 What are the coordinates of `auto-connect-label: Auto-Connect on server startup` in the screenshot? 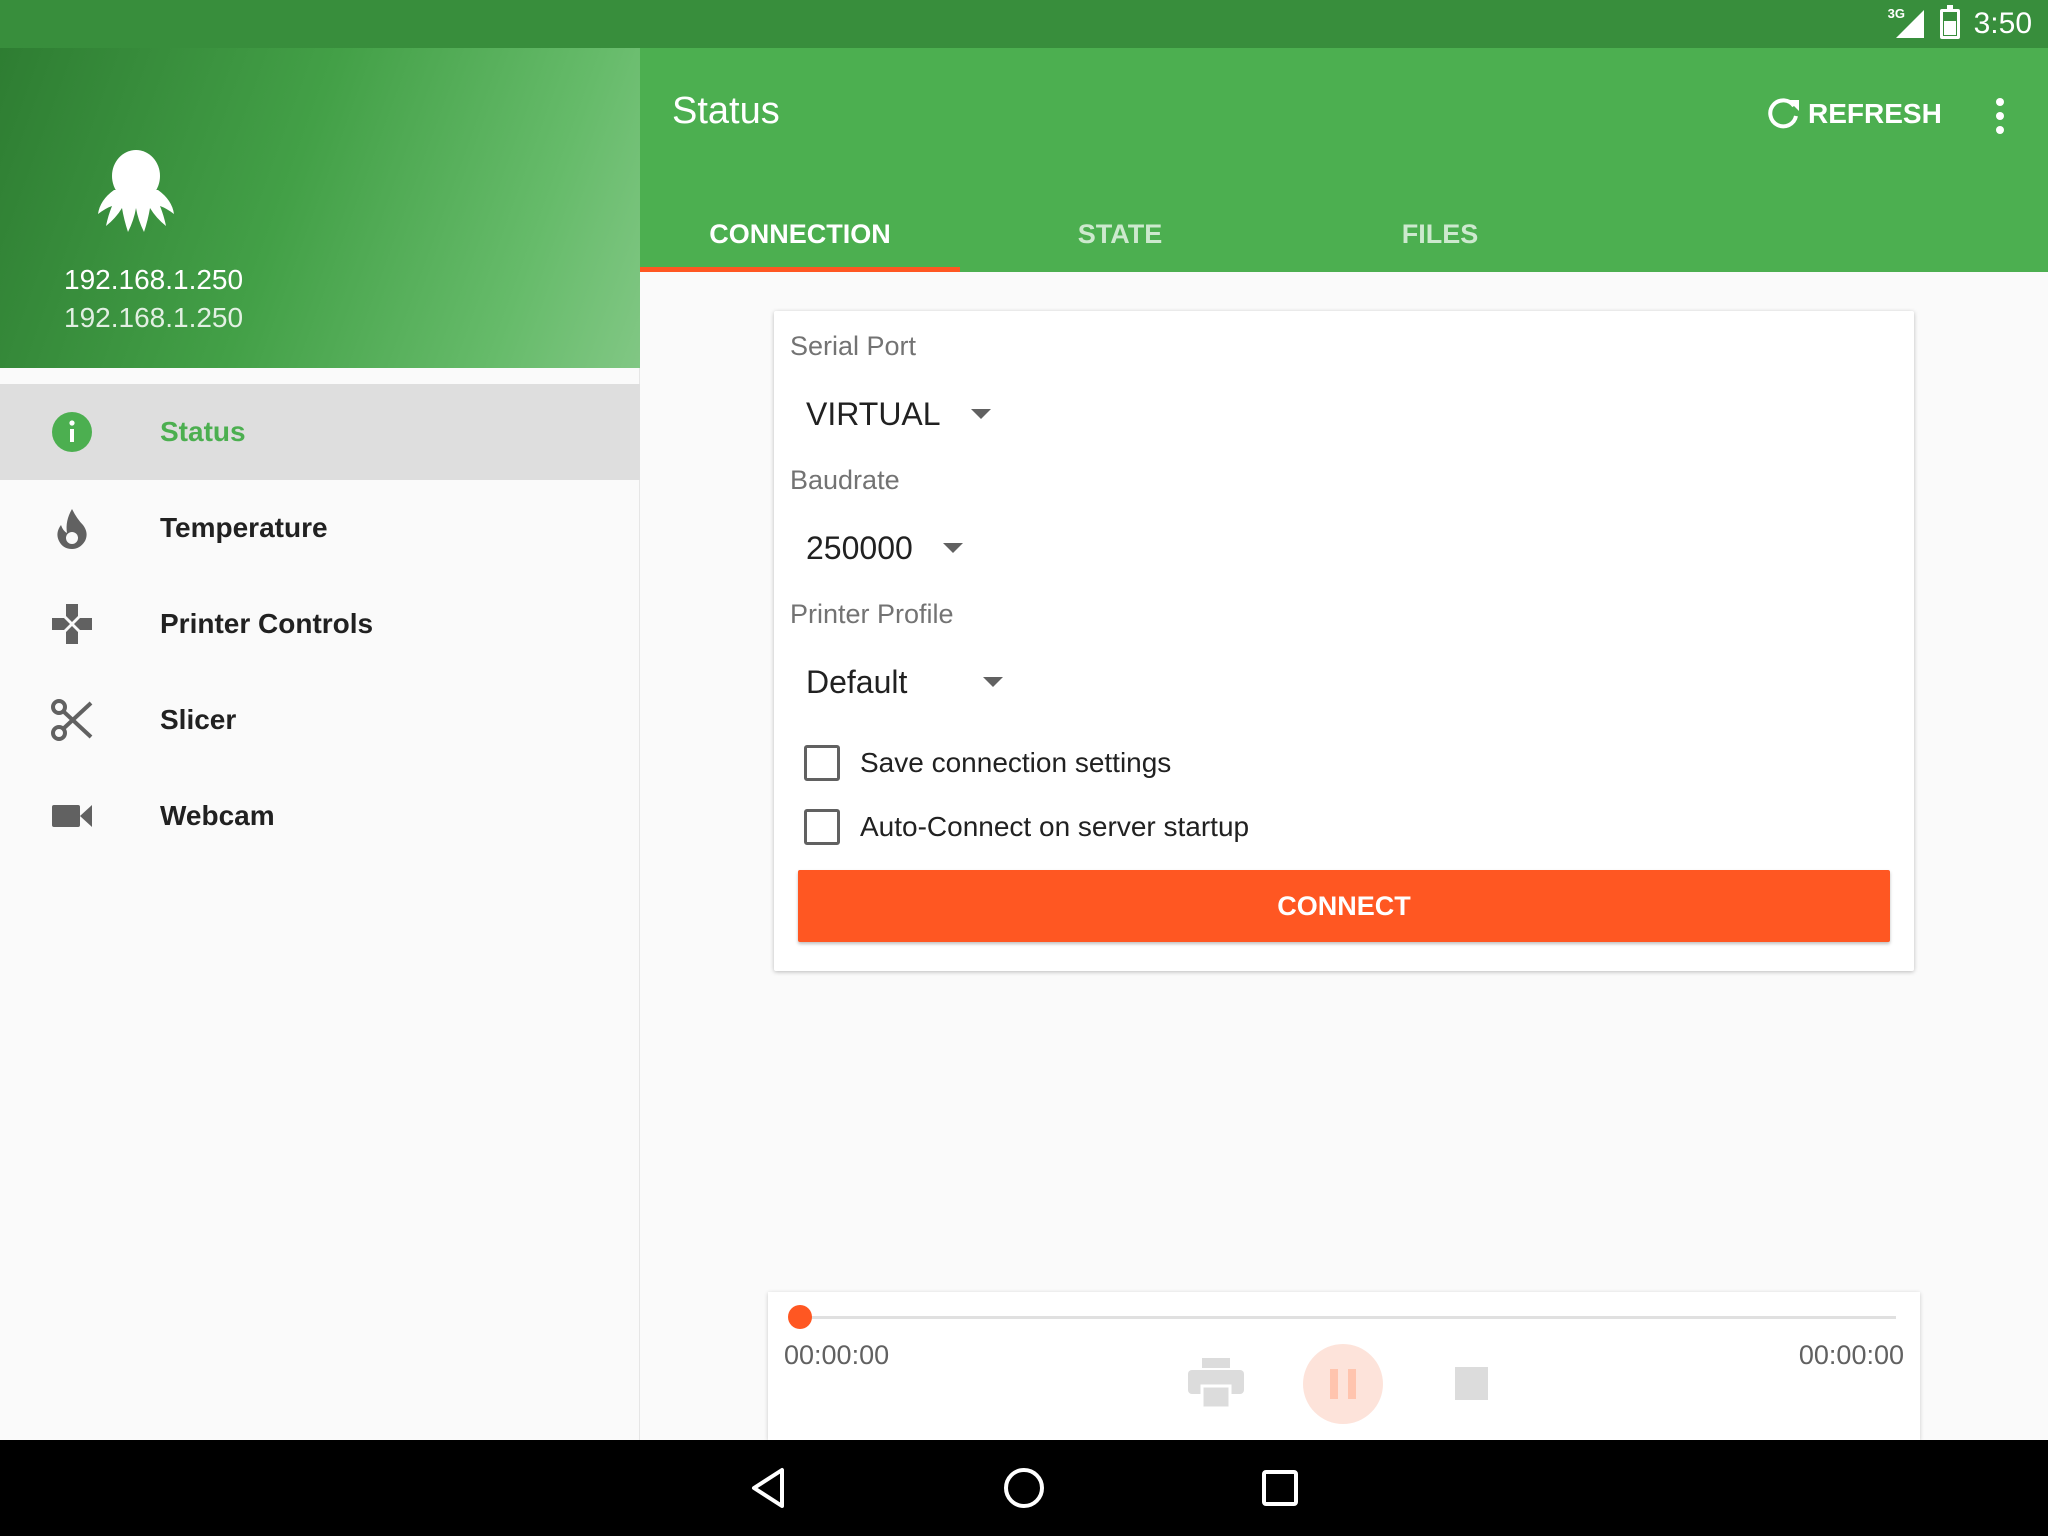 It's located at (1055, 826).